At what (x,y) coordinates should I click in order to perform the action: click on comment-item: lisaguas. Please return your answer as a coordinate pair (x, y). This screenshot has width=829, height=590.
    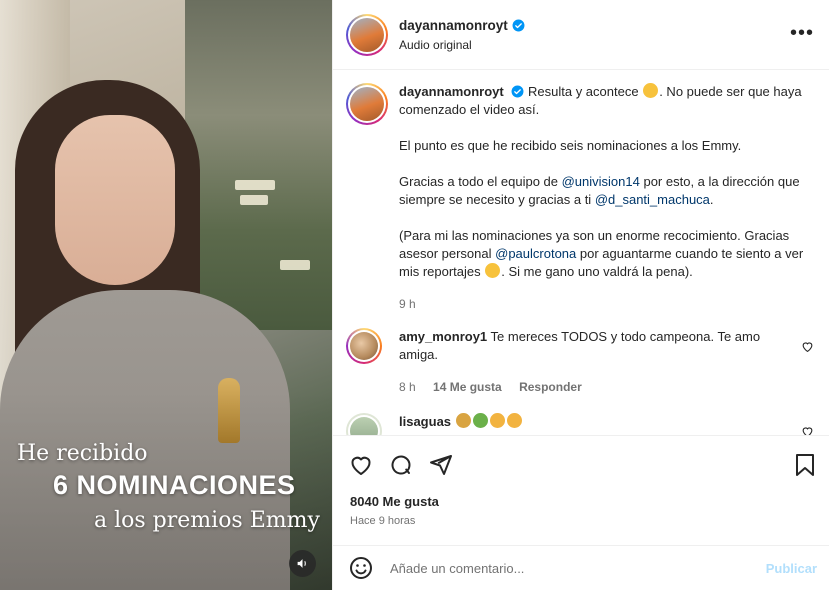
    Looking at the image, I should click on (586, 424).